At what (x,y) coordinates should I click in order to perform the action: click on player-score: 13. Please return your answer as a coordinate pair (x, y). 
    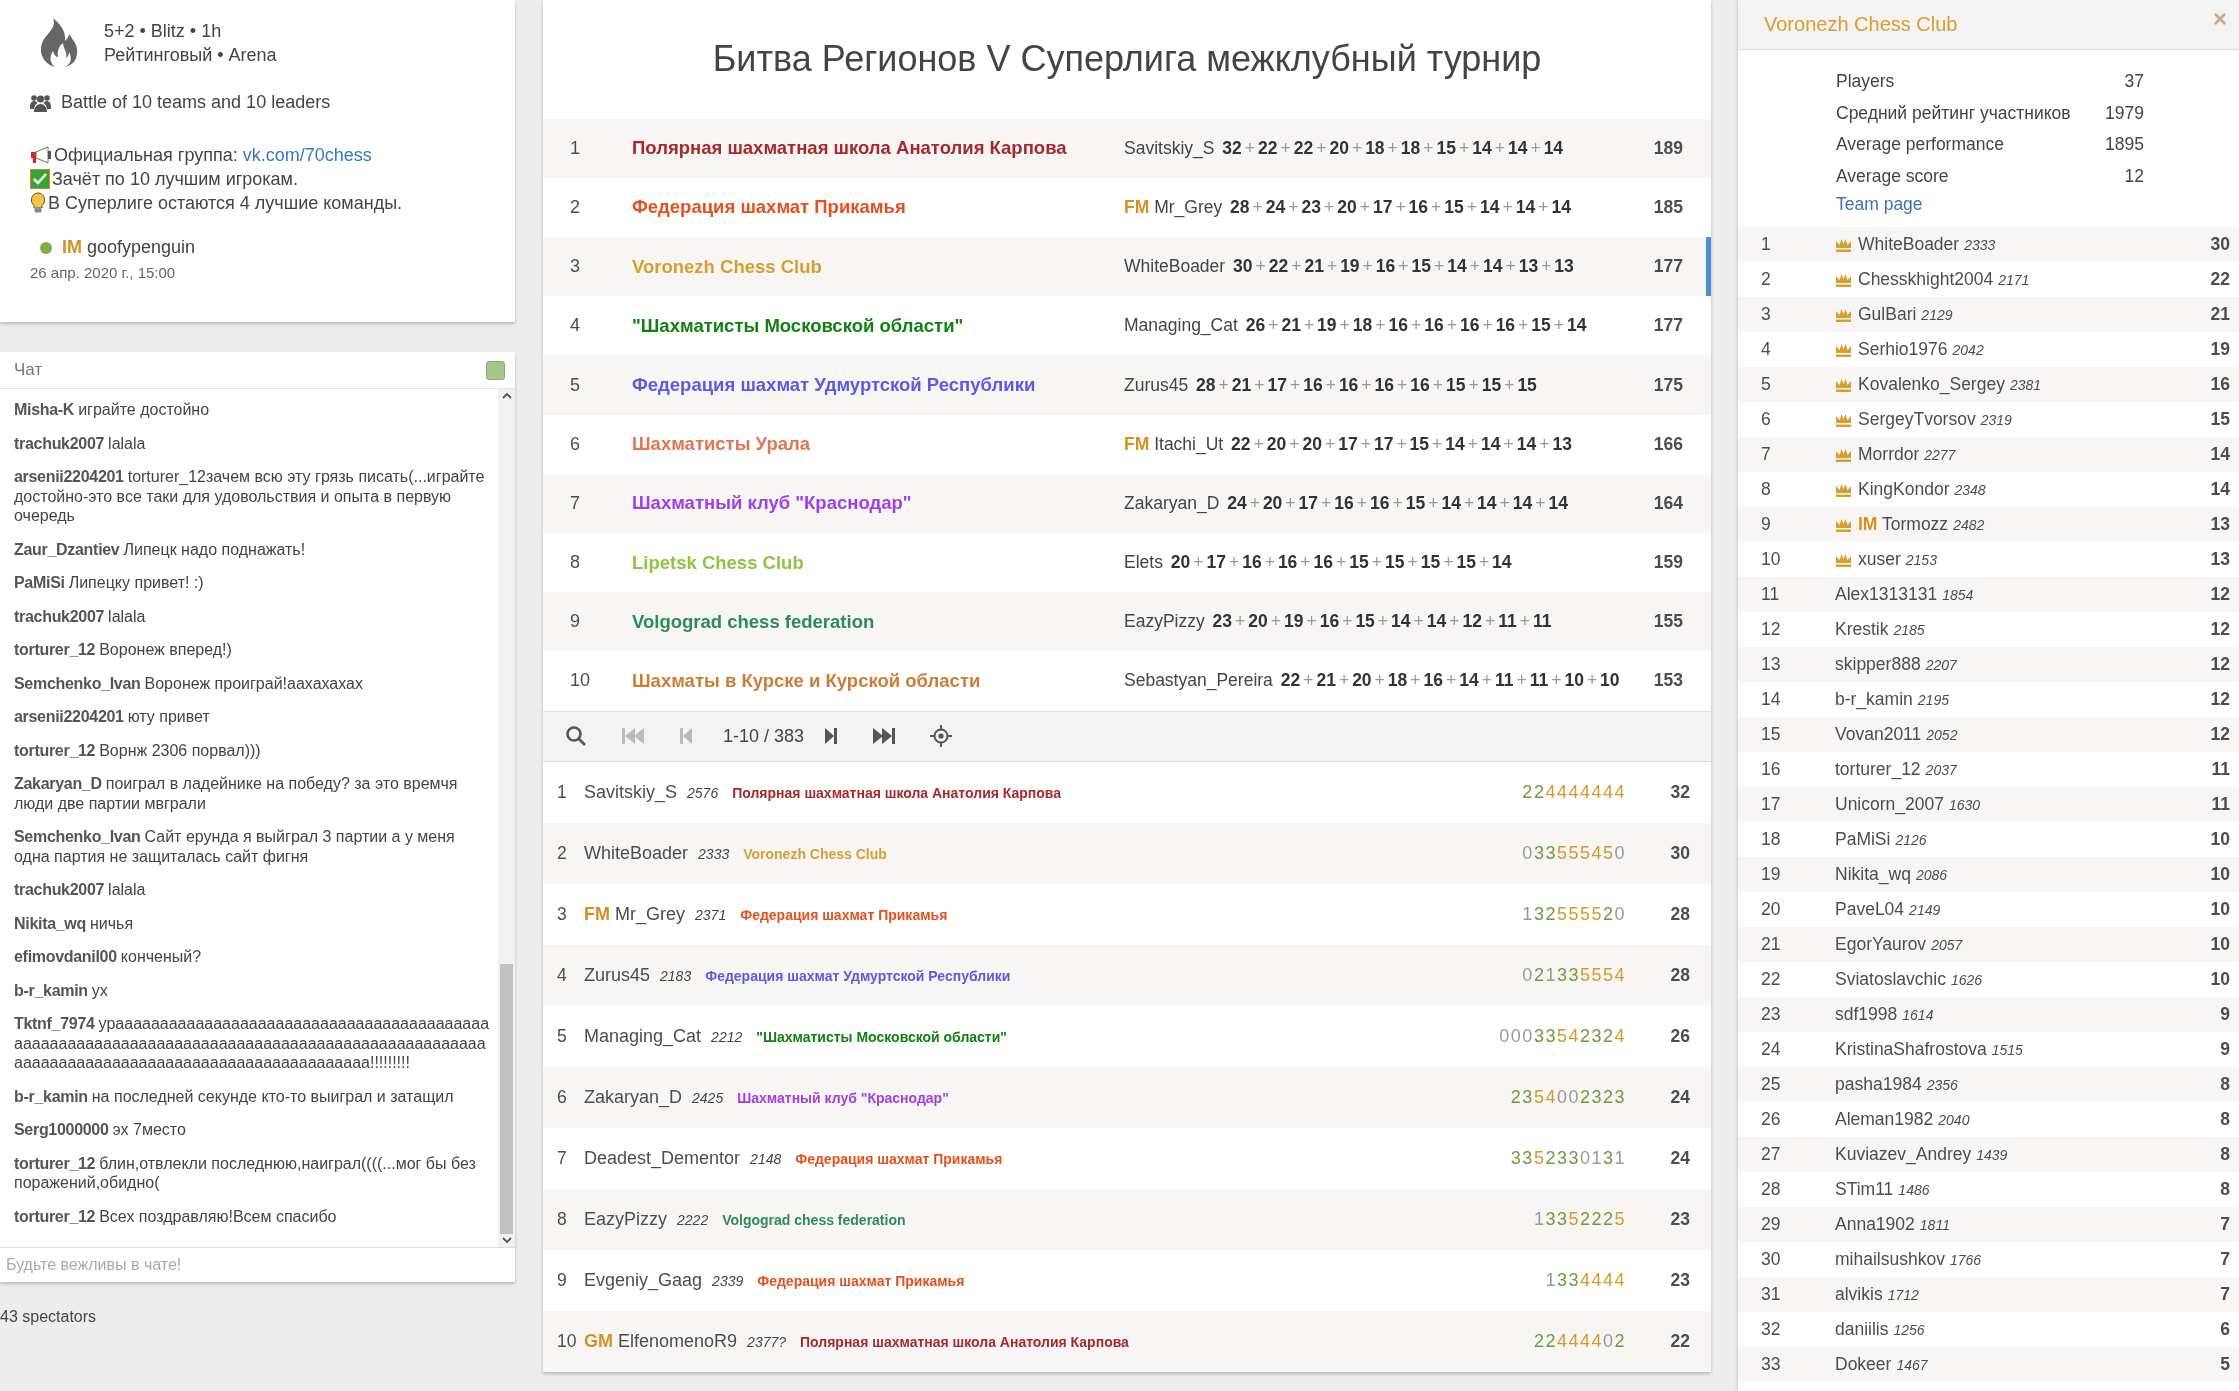
    Looking at the image, I should click on (2220, 524).